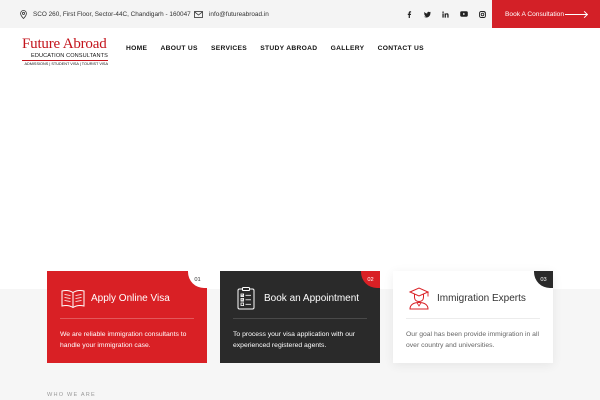  I want to click on graduate-icon, so click(419, 298).